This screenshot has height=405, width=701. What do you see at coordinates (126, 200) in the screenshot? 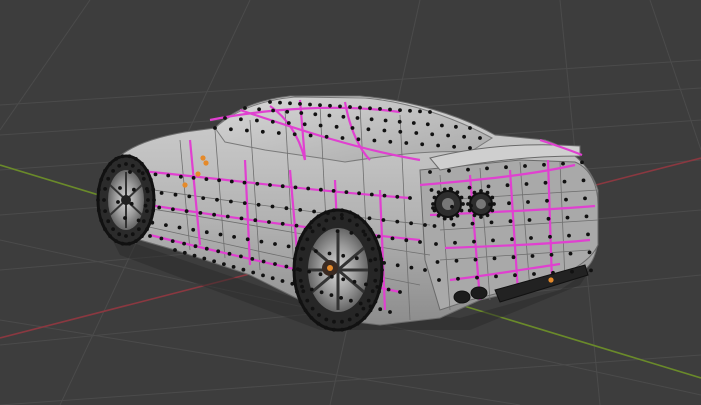
I see `front-wheel` at bounding box center [126, 200].